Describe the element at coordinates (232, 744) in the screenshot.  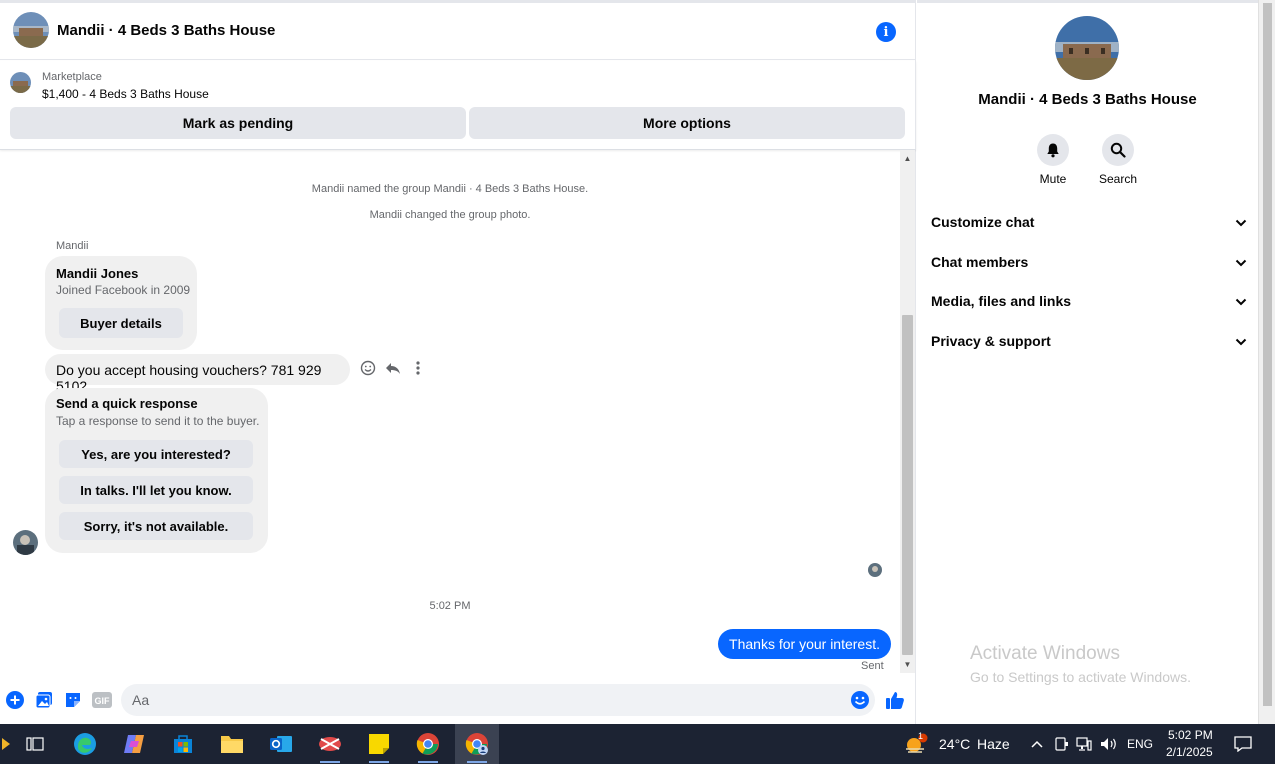
I see `file-explorer-icon` at that location.